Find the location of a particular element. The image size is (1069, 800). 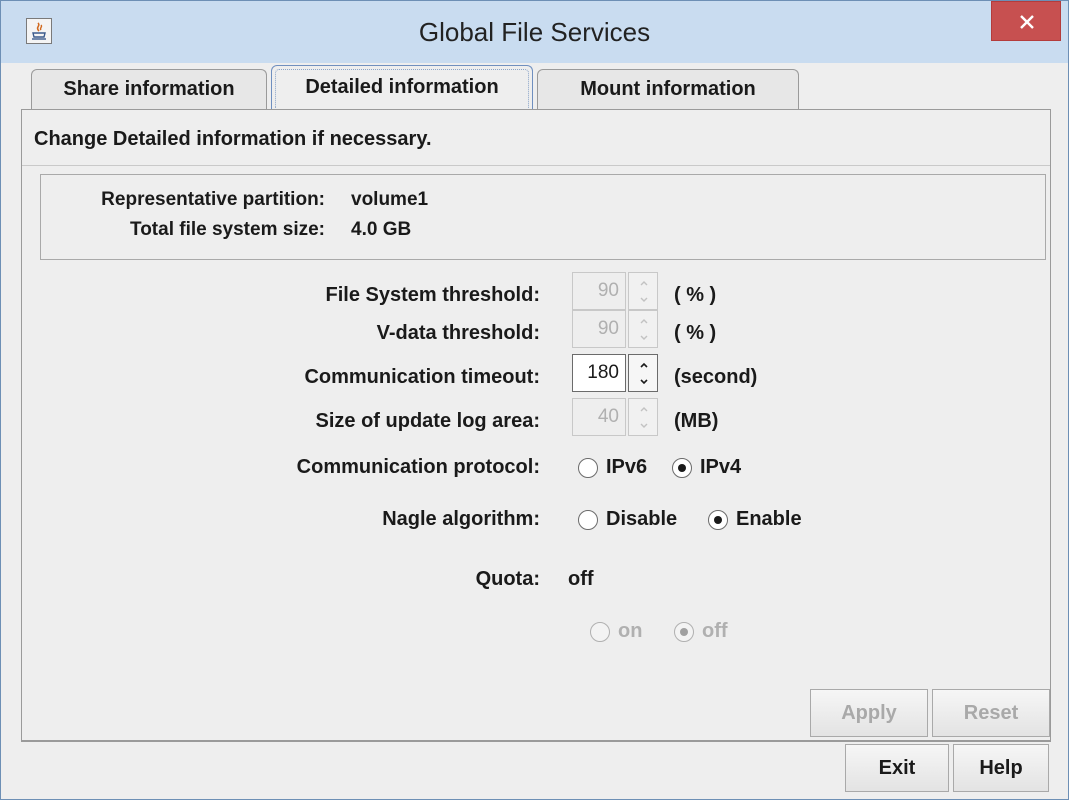

representative-partition-label: Representative partition: is located at coordinates (213, 199).